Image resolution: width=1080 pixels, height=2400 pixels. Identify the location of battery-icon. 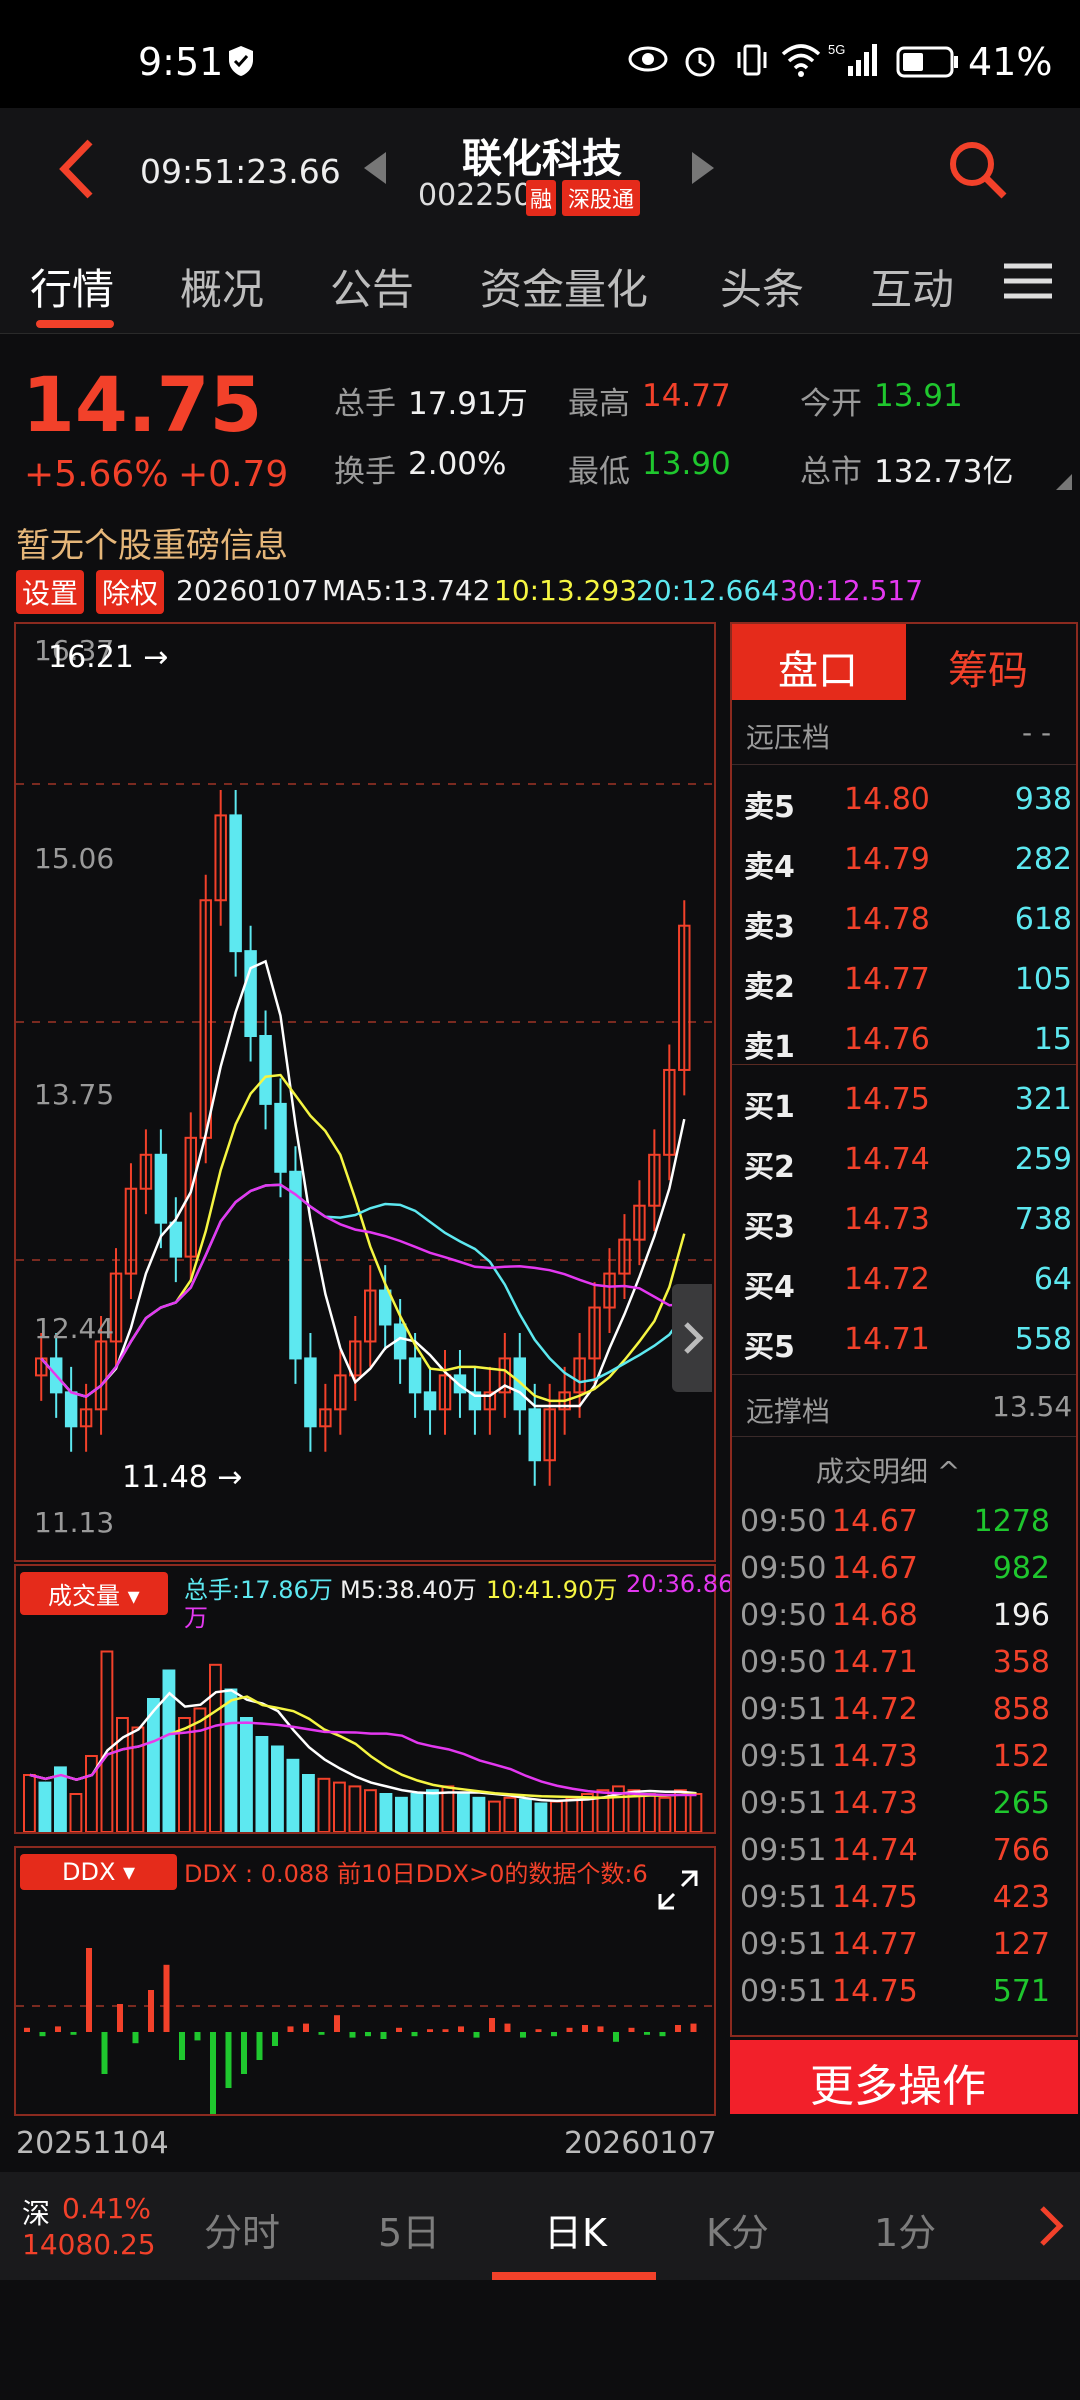
(928, 64).